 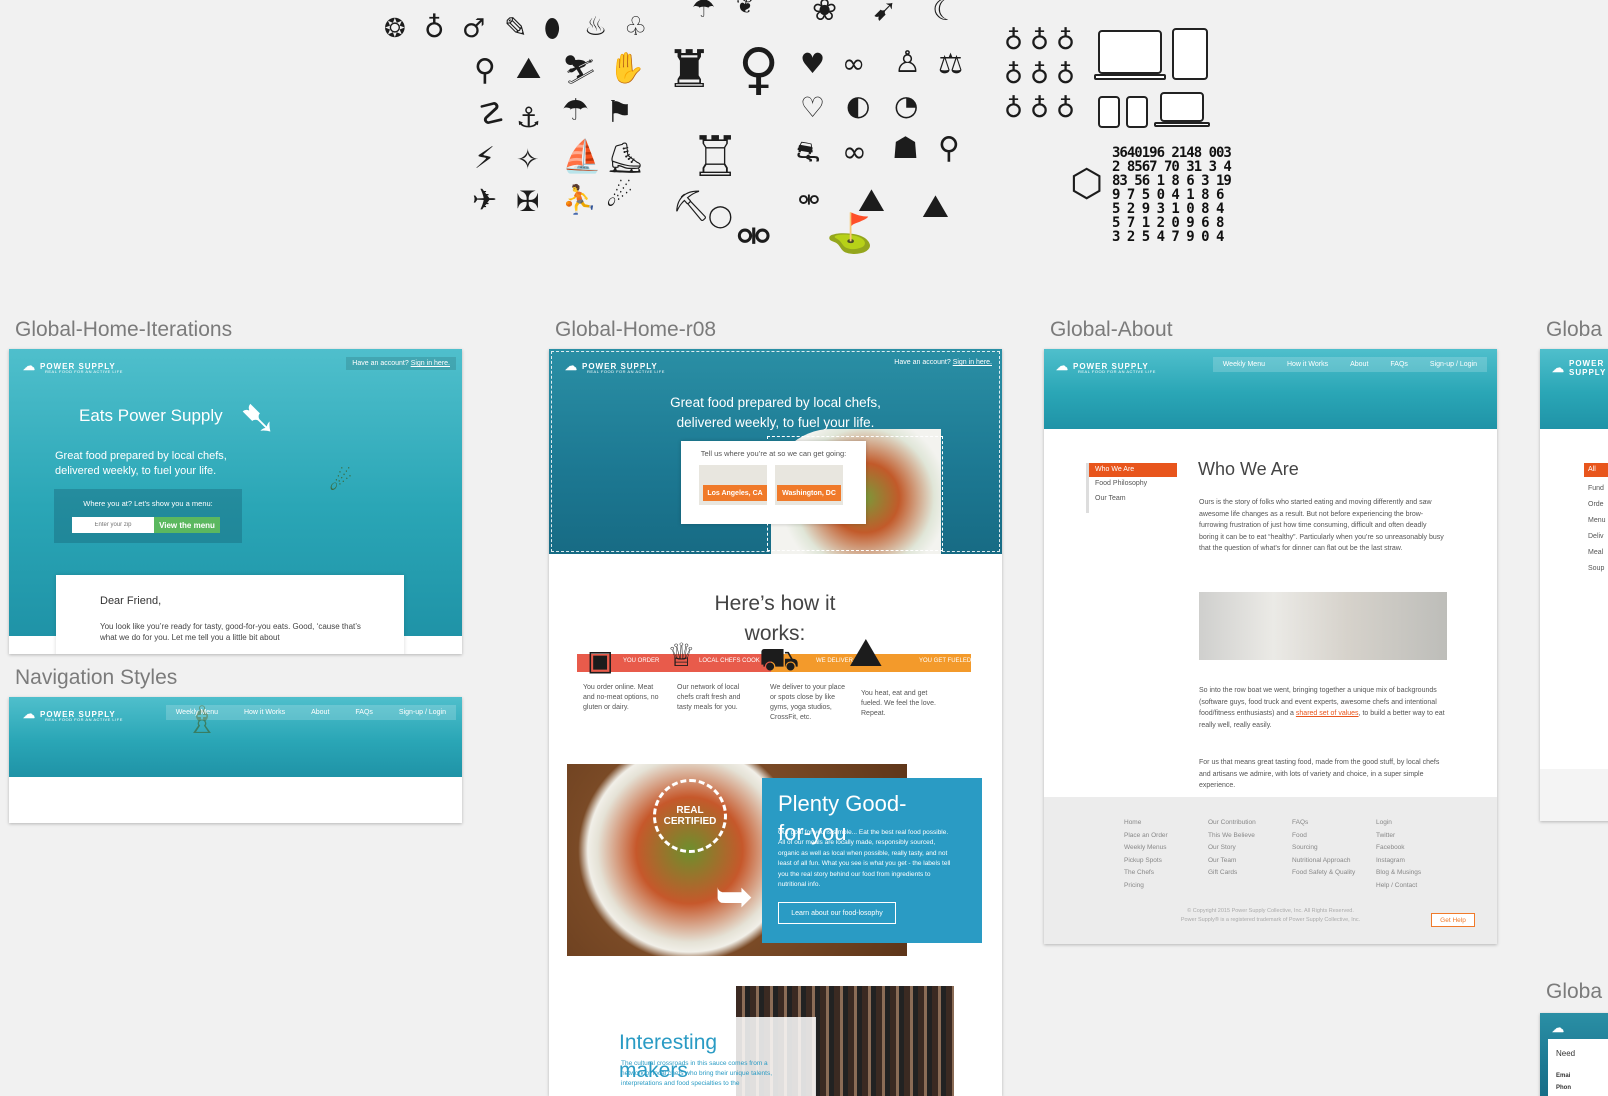 I want to click on footer-link: Blog & Musings, so click(x=1398, y=873).